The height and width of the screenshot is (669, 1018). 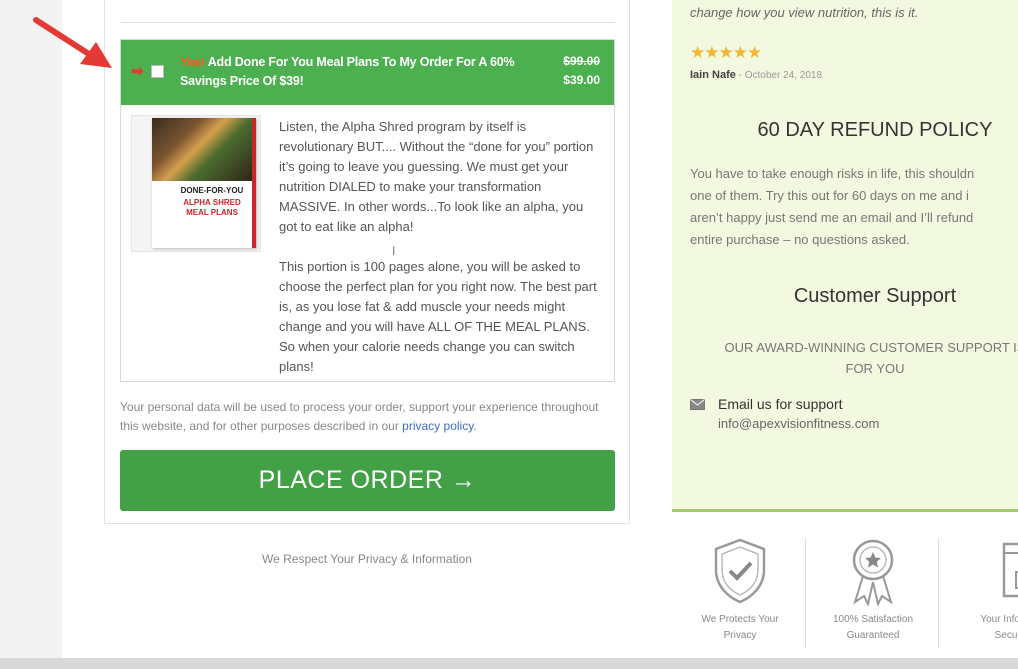 What do you see at coordinates (798, 423) in the screenshot?
I see `support-email-link: info@apexvisionfitness.com` at bounding box center [798, 423].